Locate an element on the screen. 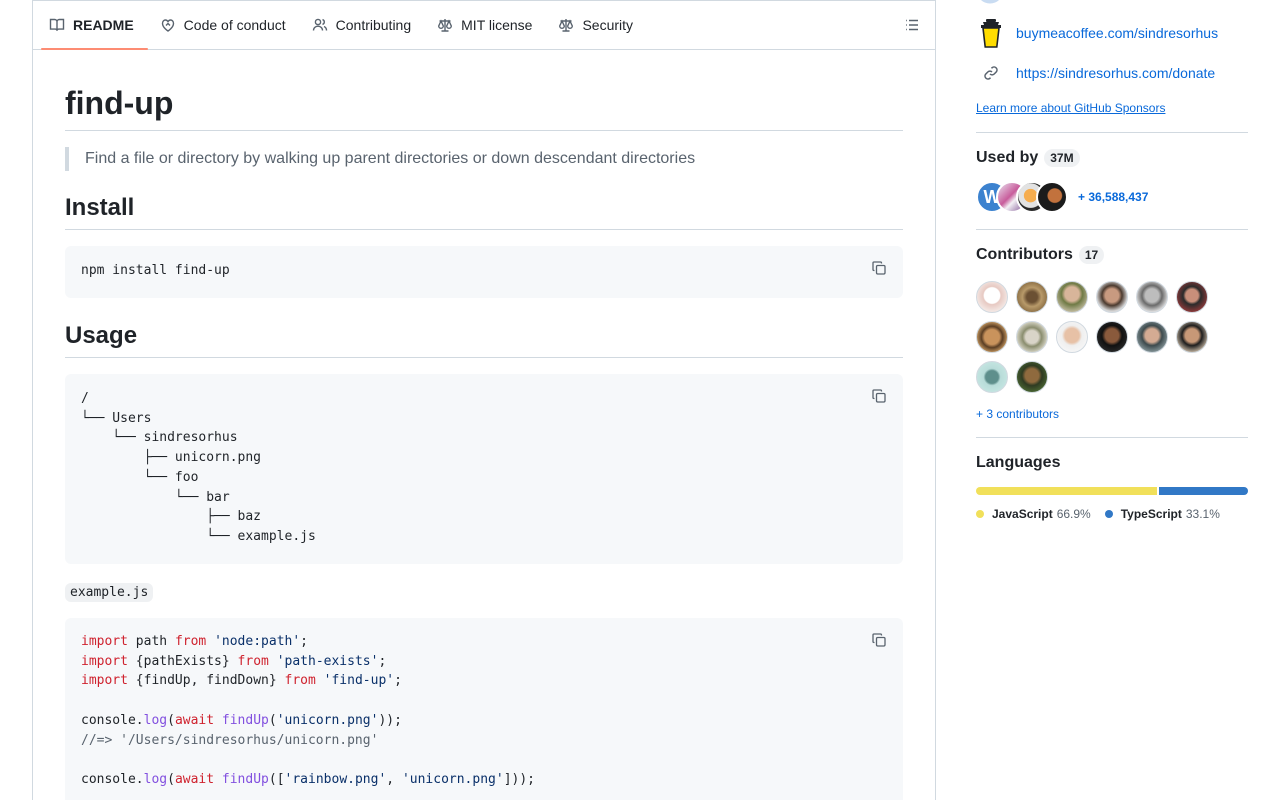  more-contributors-link: + 3 contributors is located at coordinates (1112, 414).